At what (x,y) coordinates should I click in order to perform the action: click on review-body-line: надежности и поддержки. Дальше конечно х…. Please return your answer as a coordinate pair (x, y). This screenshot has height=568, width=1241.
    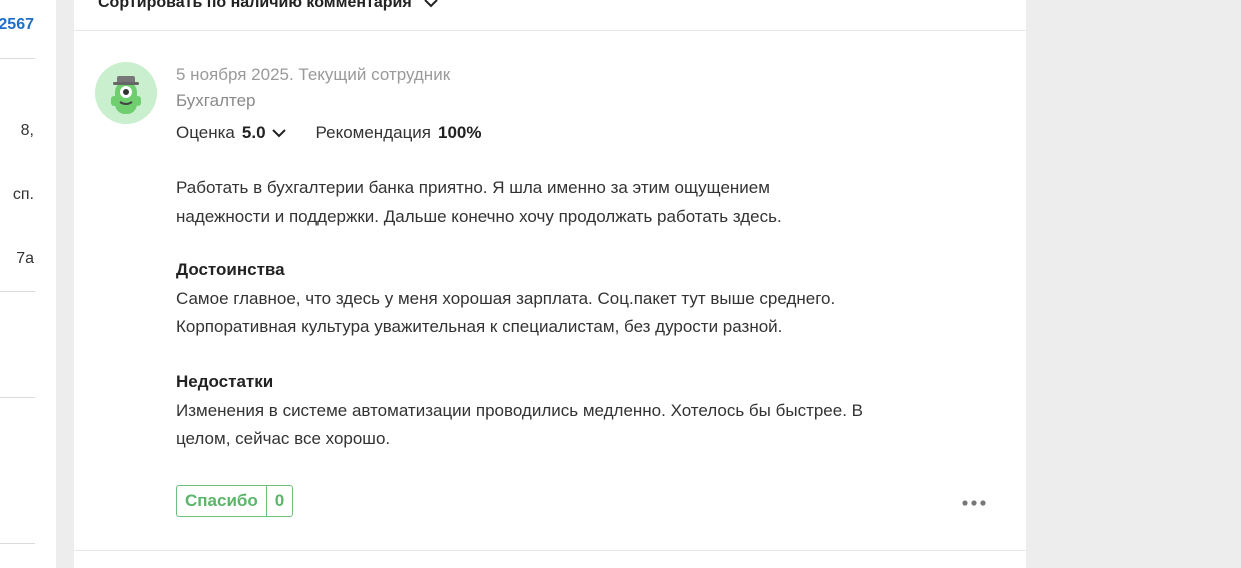
    Looking at the image, I should click on (479, 216).